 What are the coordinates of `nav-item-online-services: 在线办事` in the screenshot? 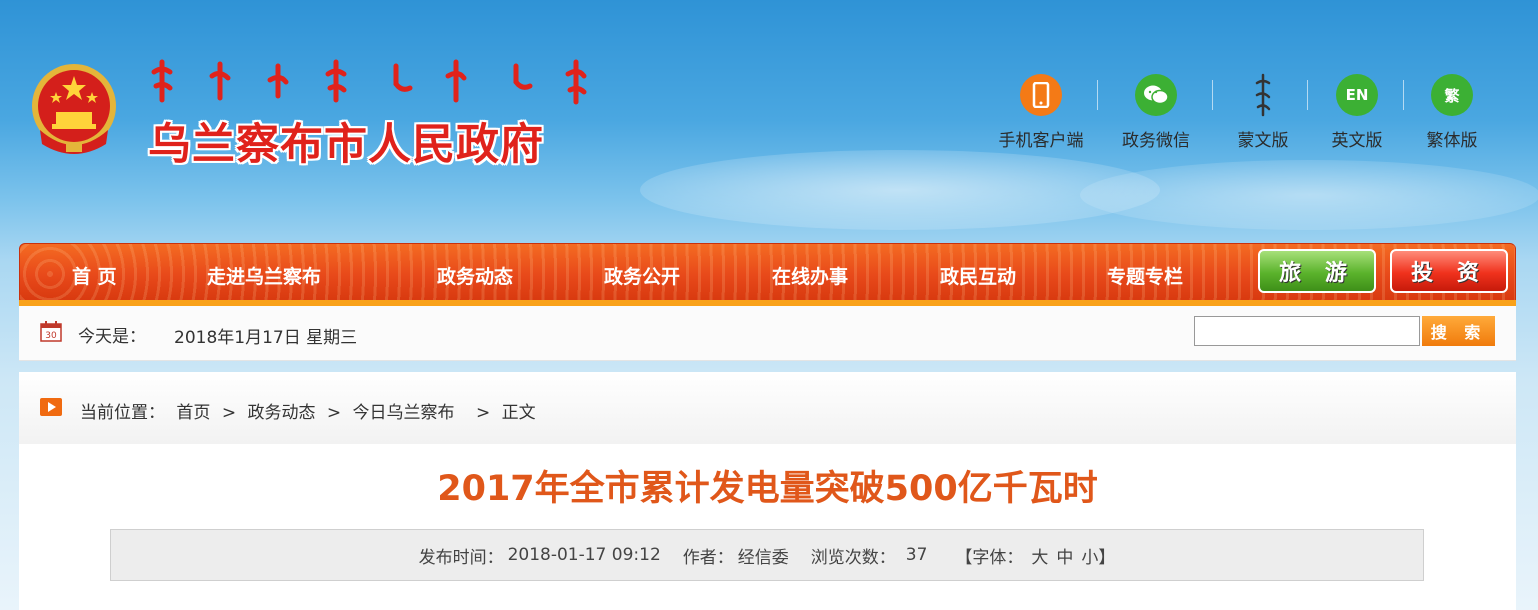 It's located at (810, 275).